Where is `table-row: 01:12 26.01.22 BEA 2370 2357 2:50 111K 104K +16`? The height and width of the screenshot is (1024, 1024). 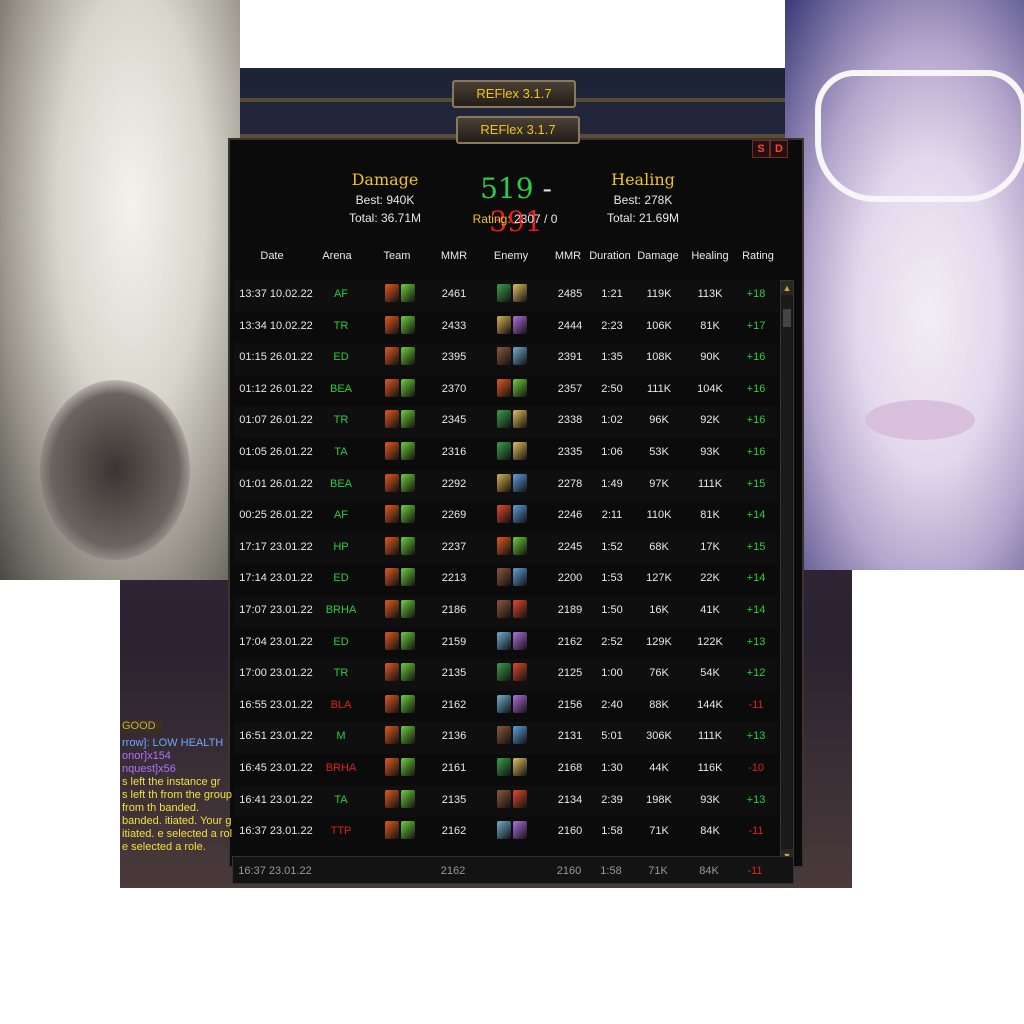
table-row: 01:12 26.01.22 BEA 2370 2357 2:50 111K 104K +16 is located at coordinates (506, 391).